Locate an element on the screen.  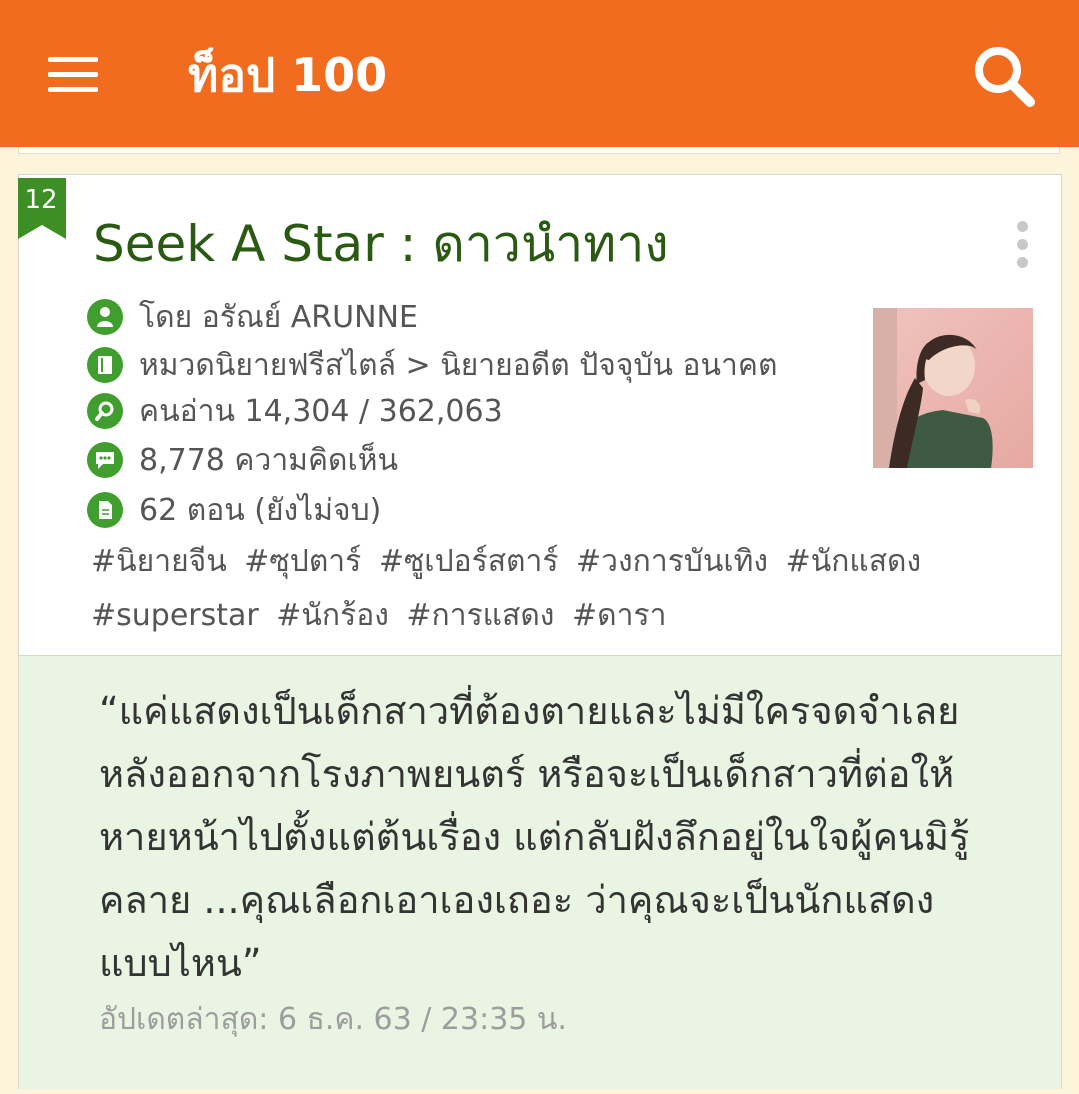
magnifier-icon is located at coordinates (105, 411).